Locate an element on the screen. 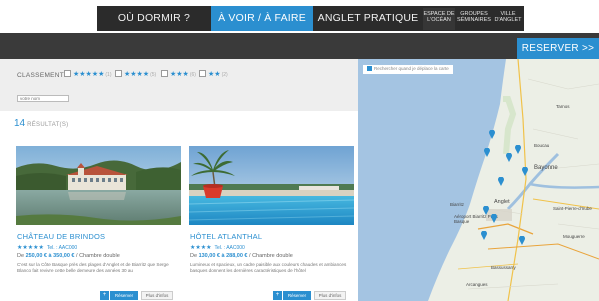  nav-ocean-space: ESPACE DE L'OCÉAN is located at coordinates (439, 19).